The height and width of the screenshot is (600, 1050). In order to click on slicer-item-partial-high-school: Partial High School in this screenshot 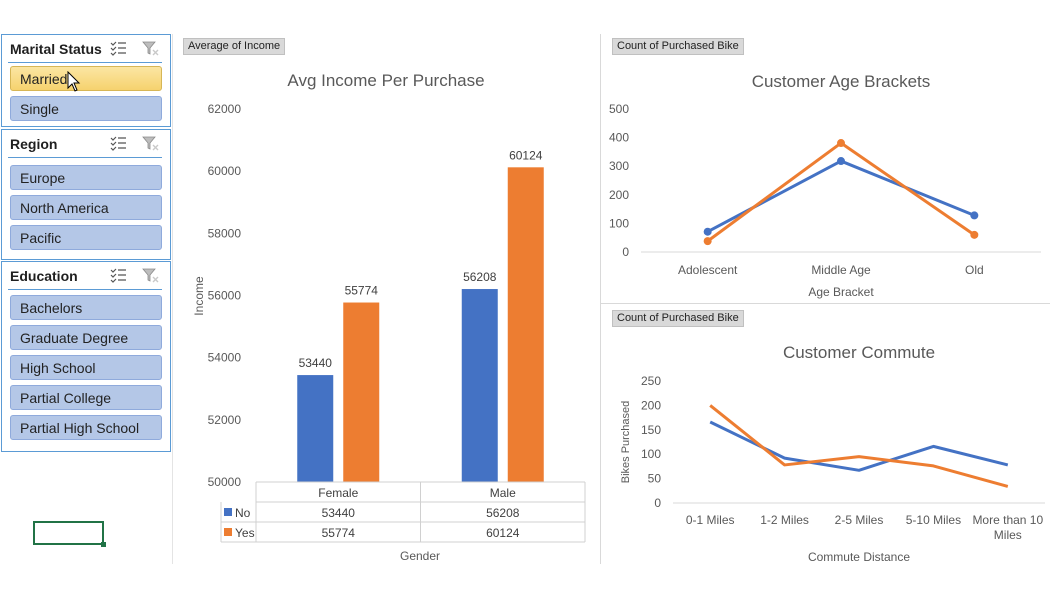, I will do `click(86, 427)`.